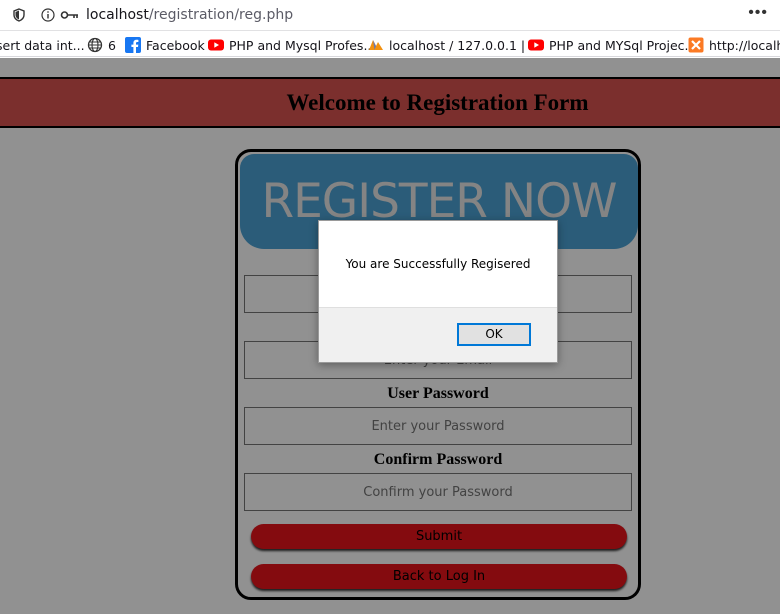 The width and height of the screenshot is (780, 614). Describe the element at coordinates (112, 45) in the screenshot. I see `bookmark-label: 6` at that location.